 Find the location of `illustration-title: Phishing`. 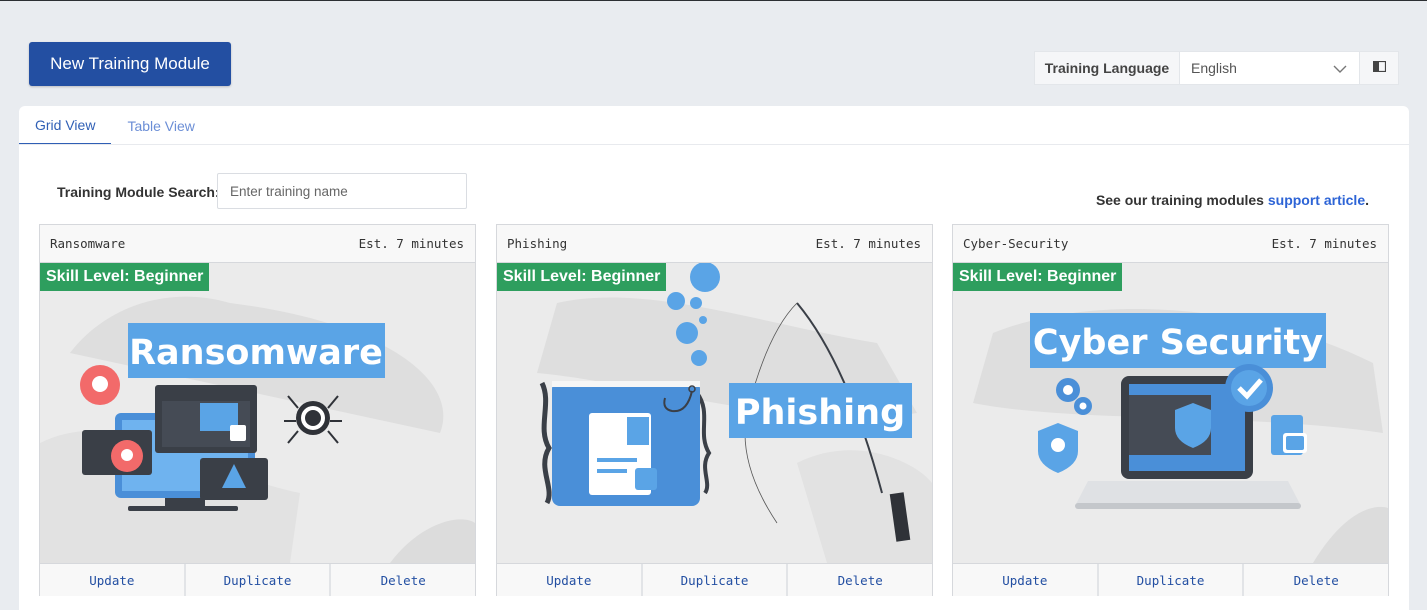

illustration-title: Phishing is located at coordinates (820, 413).